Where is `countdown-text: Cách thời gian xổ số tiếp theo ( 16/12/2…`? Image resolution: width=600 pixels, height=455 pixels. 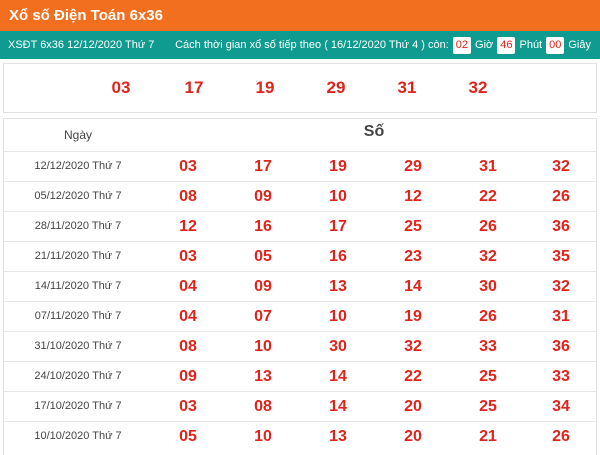 countdown-text: Cách thời gian xổ số tiếp theo ( 16/12/2… is located at coordinates (312, 45).